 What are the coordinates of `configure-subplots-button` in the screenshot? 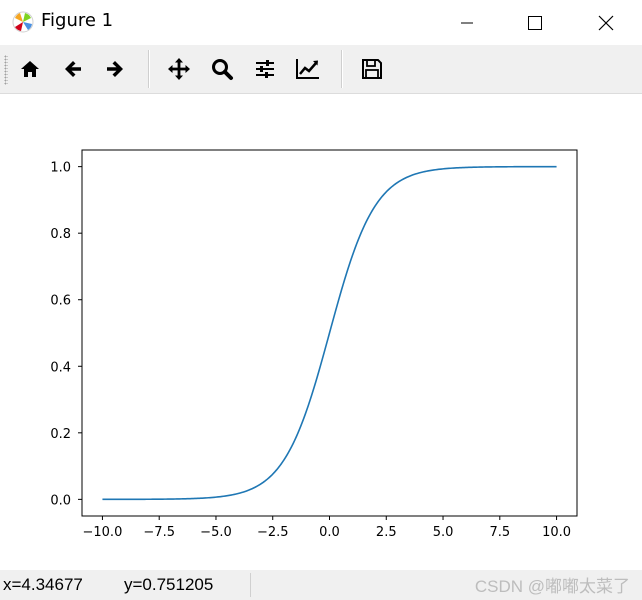 It's located at (265, 69).